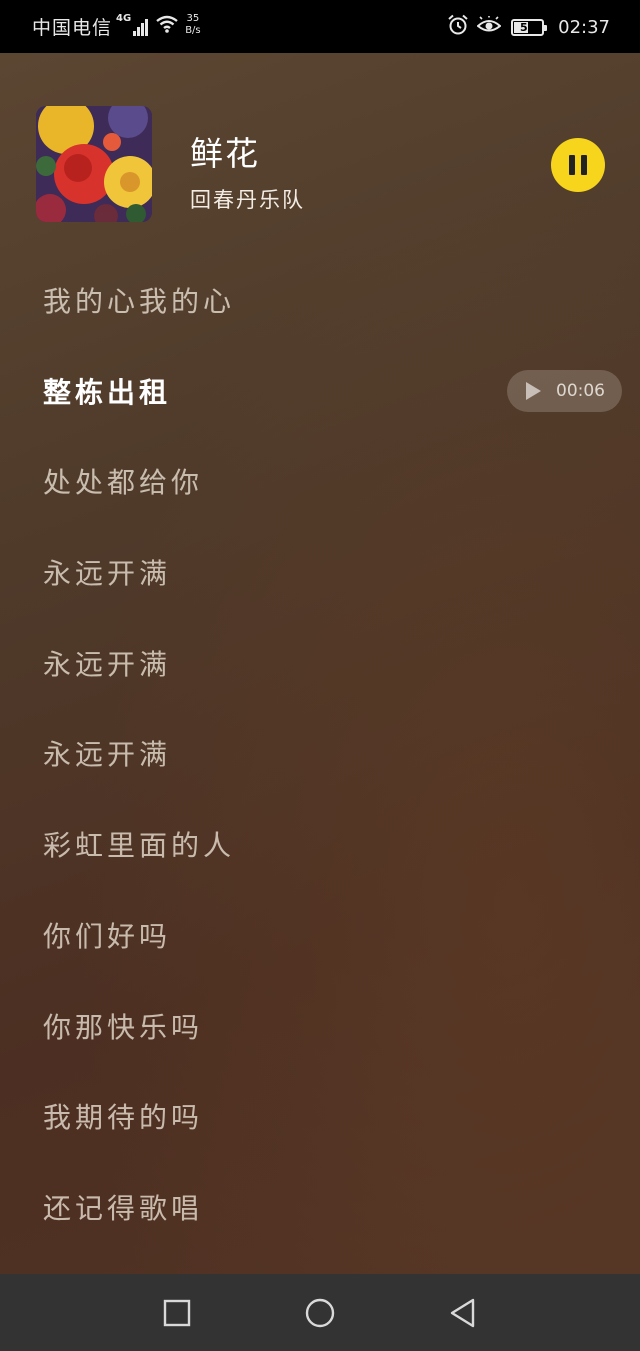 The width and height of the screenshot is (640, 1351). I want to click on lyric-line-current: 整栋出租, so click(139, 402).